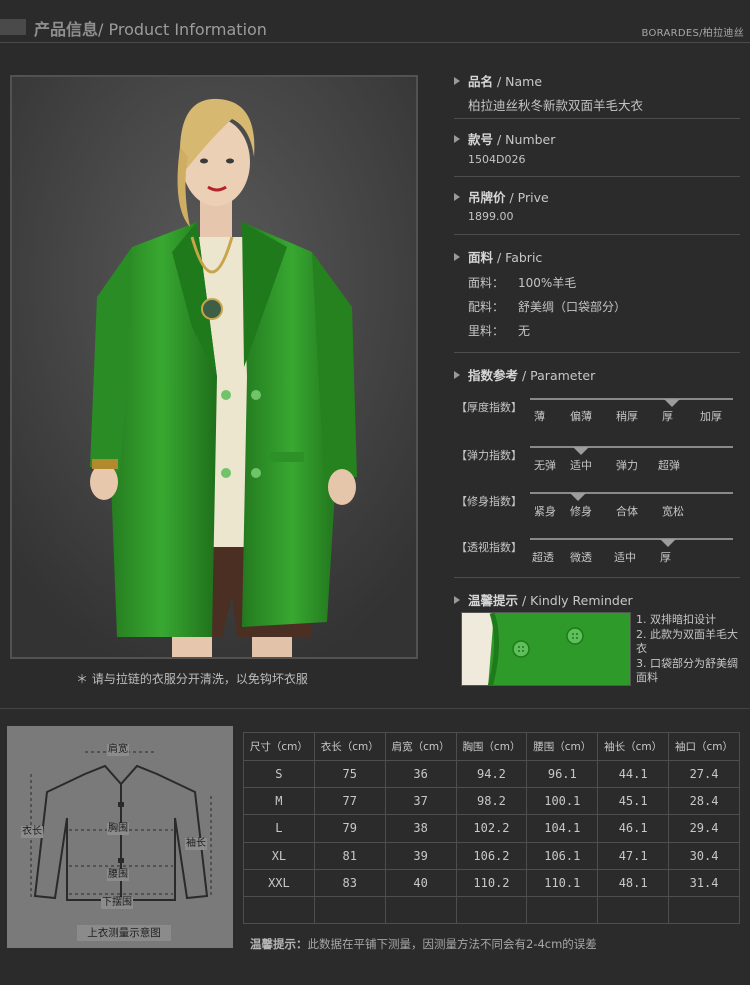 Image resolution: width=750 pixels, height=985 pixels. I want to click on parameter-heading-en: / Parameter, so click(557, 375).